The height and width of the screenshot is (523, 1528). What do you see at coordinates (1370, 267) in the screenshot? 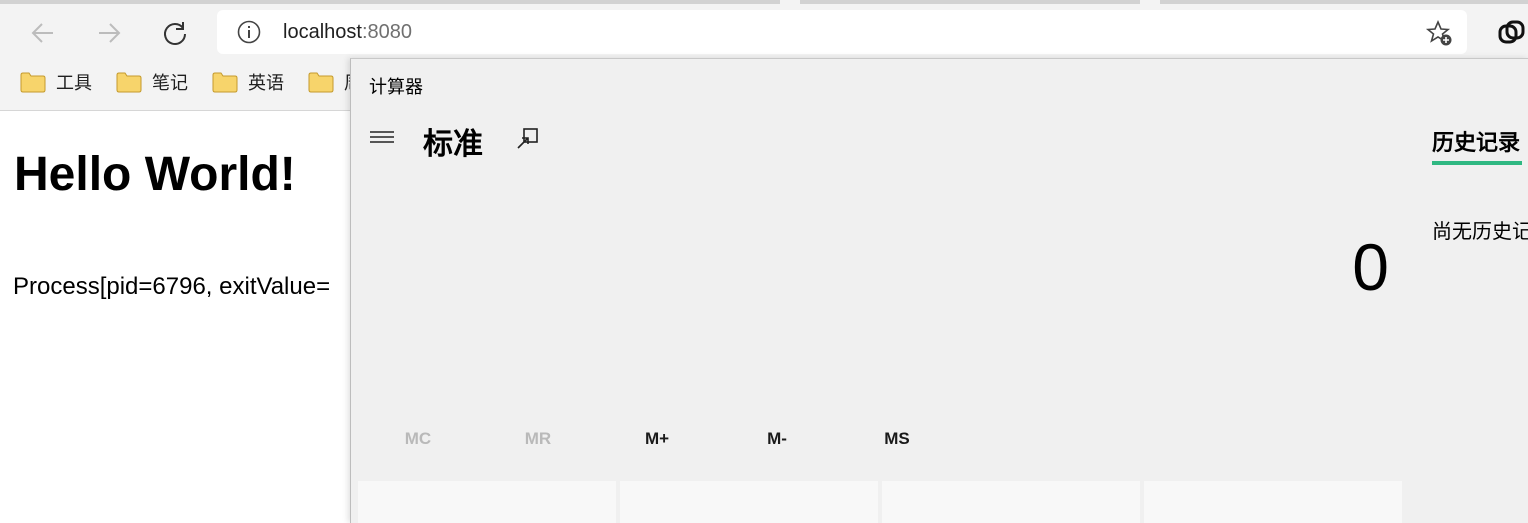
I see `calculator-display: 0` at bounding box center [1370, 267].